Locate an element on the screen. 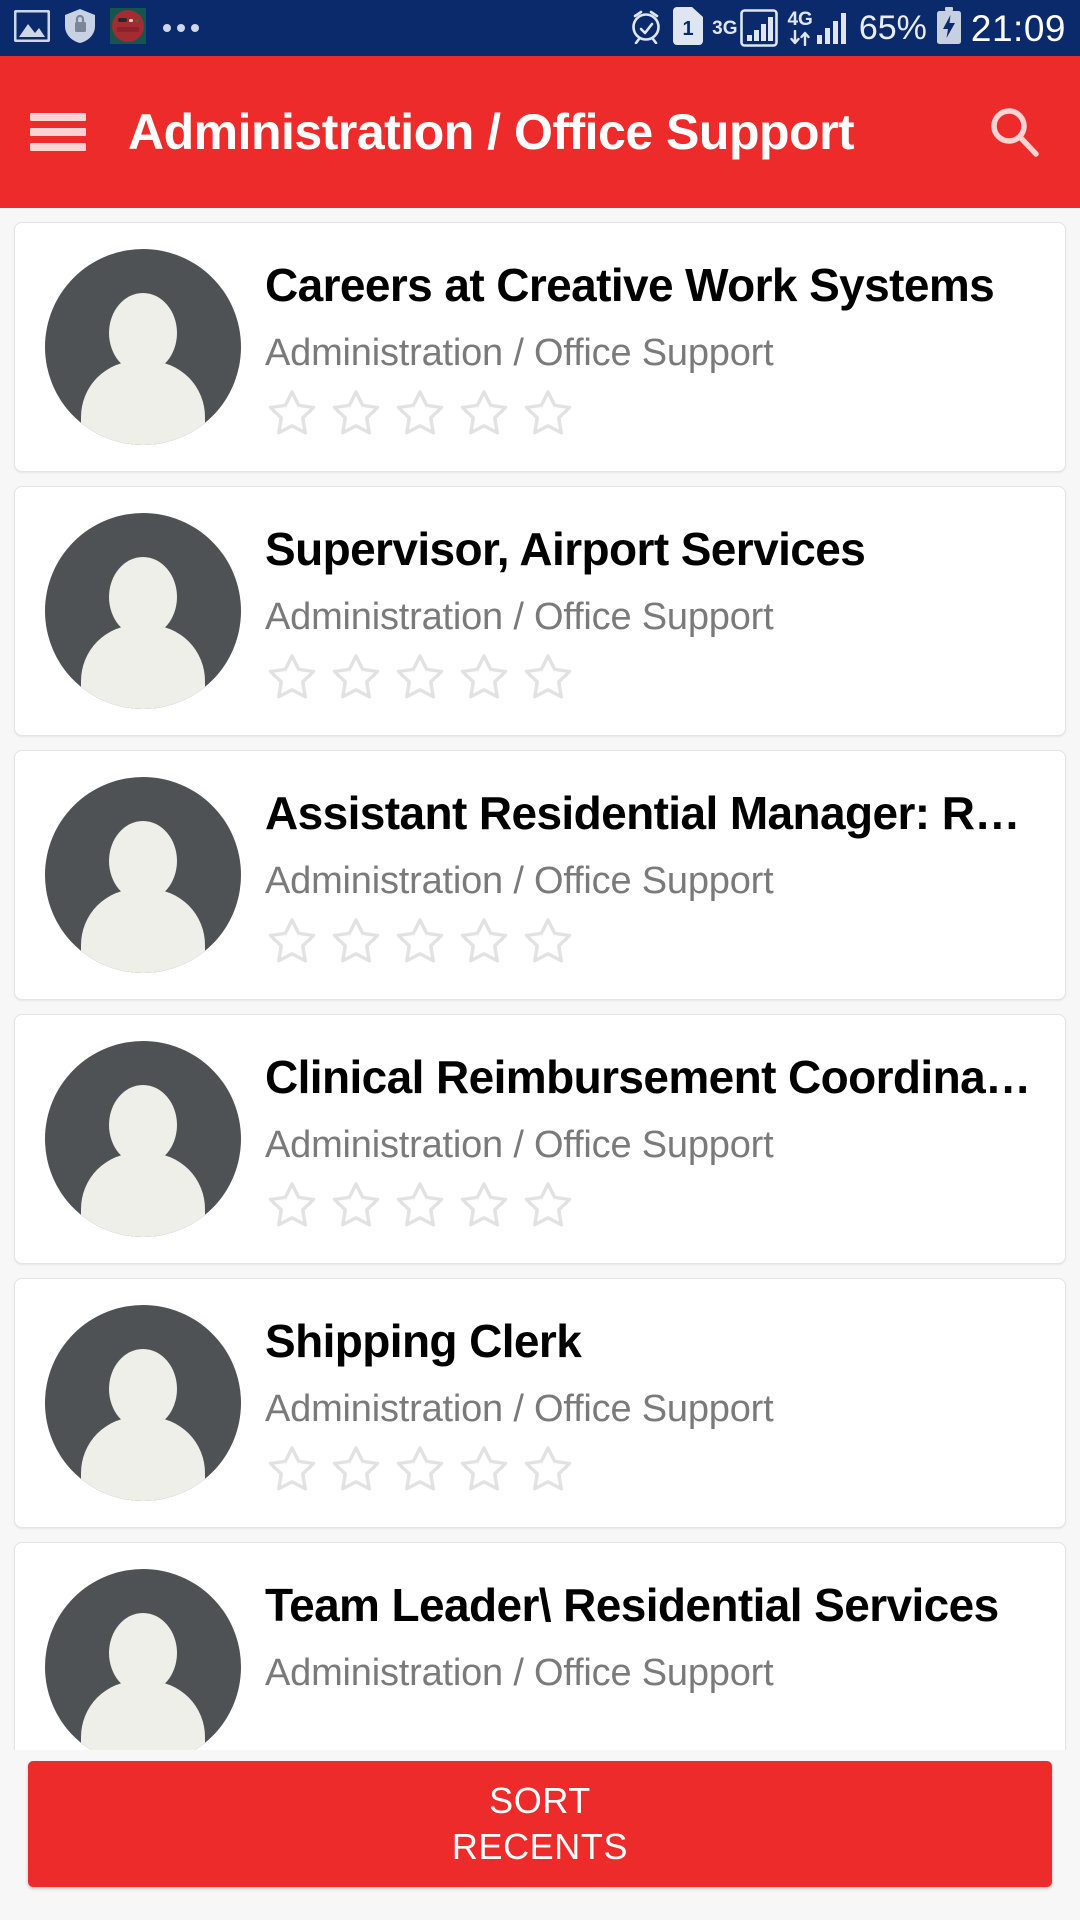  sim-card-icon: 1 is located at coordinates (688, 28).